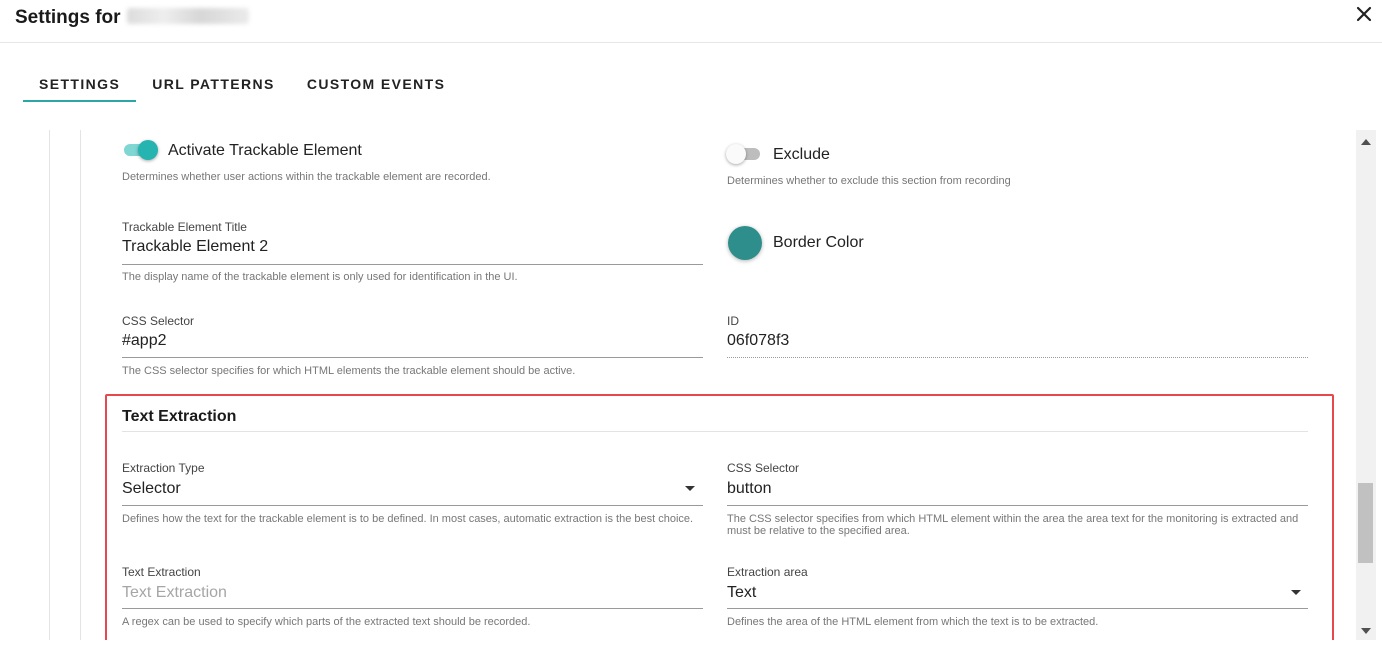 This screenshot has width=1382, height=663. Describe the element at coordinates (801, 154) in the screenshot. I see `exclude-label: Exclude` at that location.